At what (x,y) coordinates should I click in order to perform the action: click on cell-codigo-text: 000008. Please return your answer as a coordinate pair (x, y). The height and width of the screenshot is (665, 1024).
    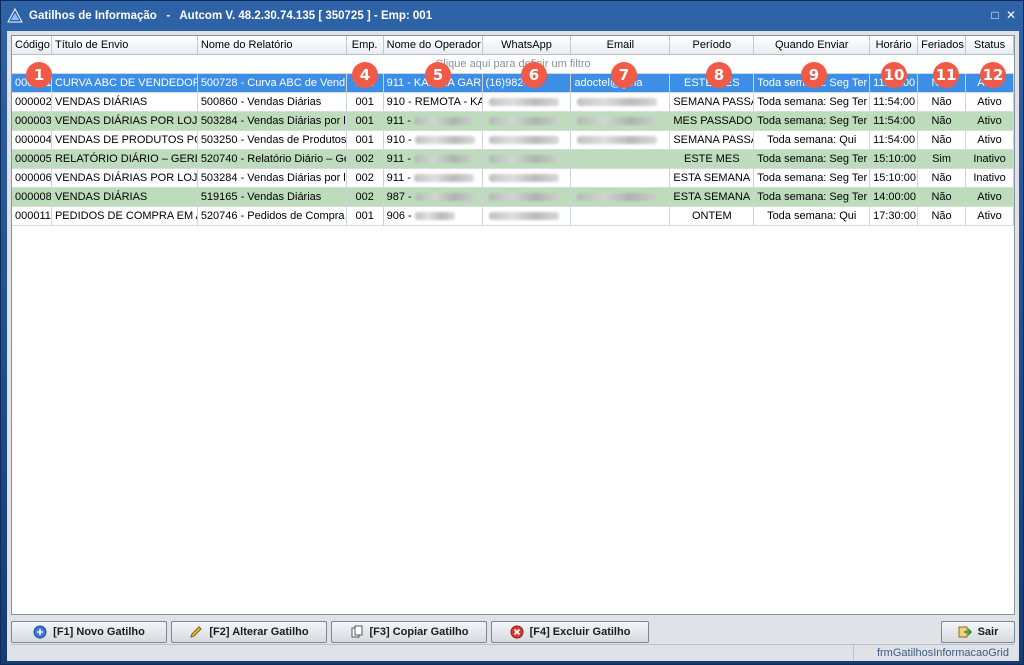
    Looking at the image, I should click on (33, 197).